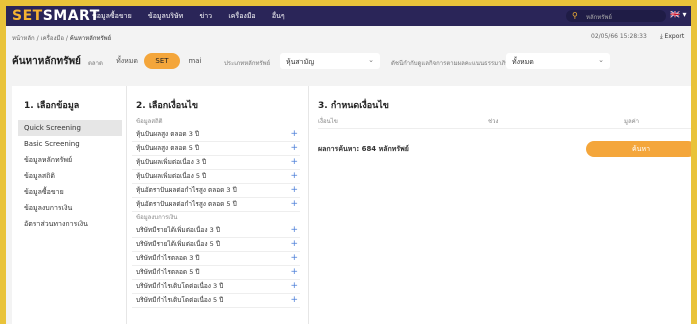 The image size is (697, 324). Describe the element at coordinates (330, 61) in the screenshot. I see `stock-type-select: หุ้นสามัญ ⌄` at that location.